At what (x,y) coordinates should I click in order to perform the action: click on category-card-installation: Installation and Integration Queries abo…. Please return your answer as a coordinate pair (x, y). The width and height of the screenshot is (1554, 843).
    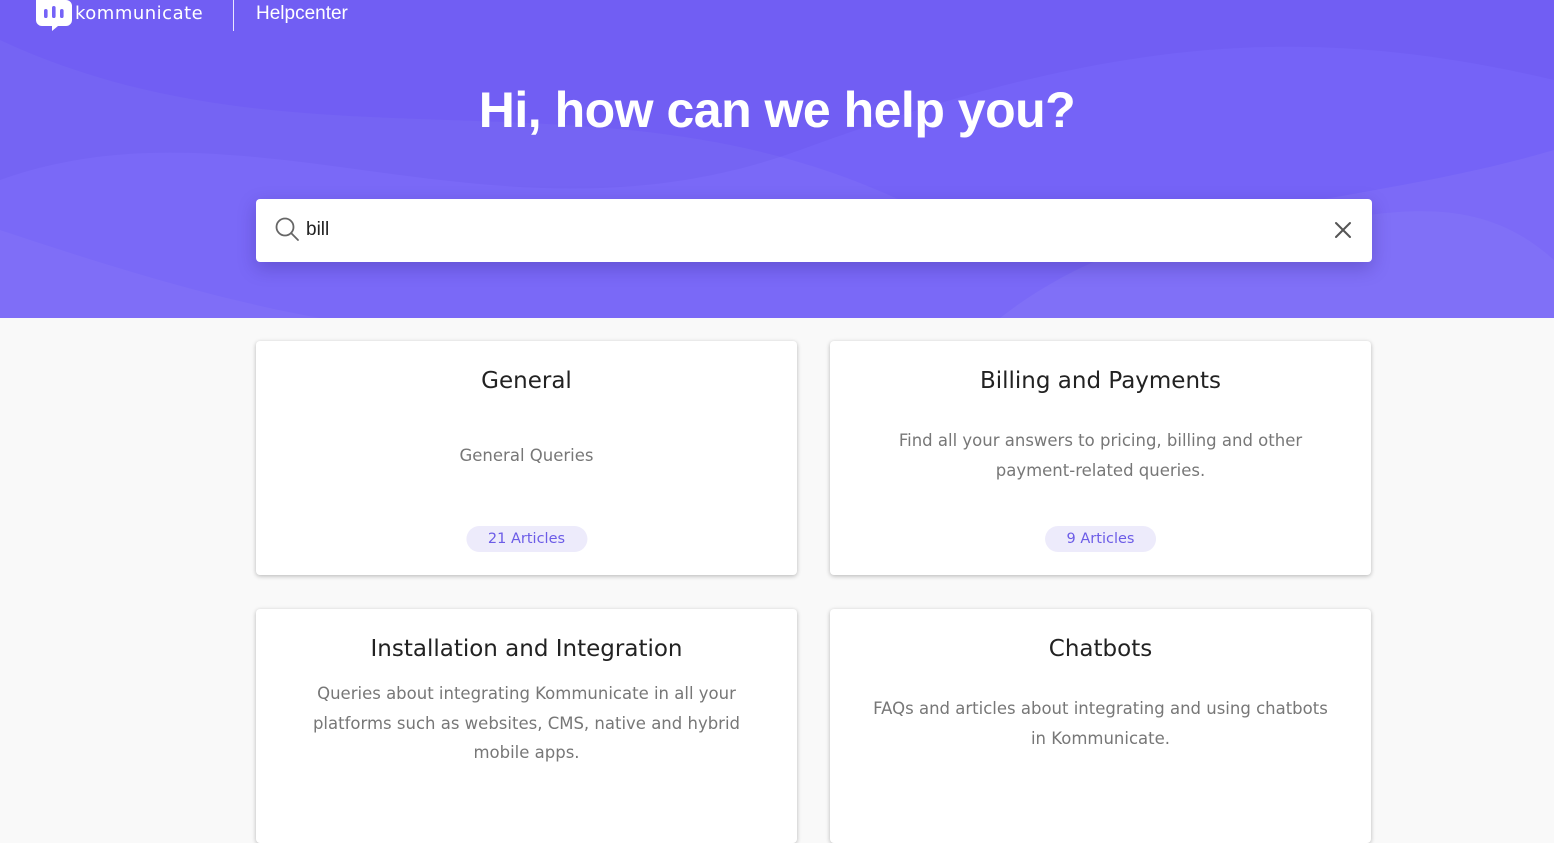
    Looking at the image, I should click on (526, 726).